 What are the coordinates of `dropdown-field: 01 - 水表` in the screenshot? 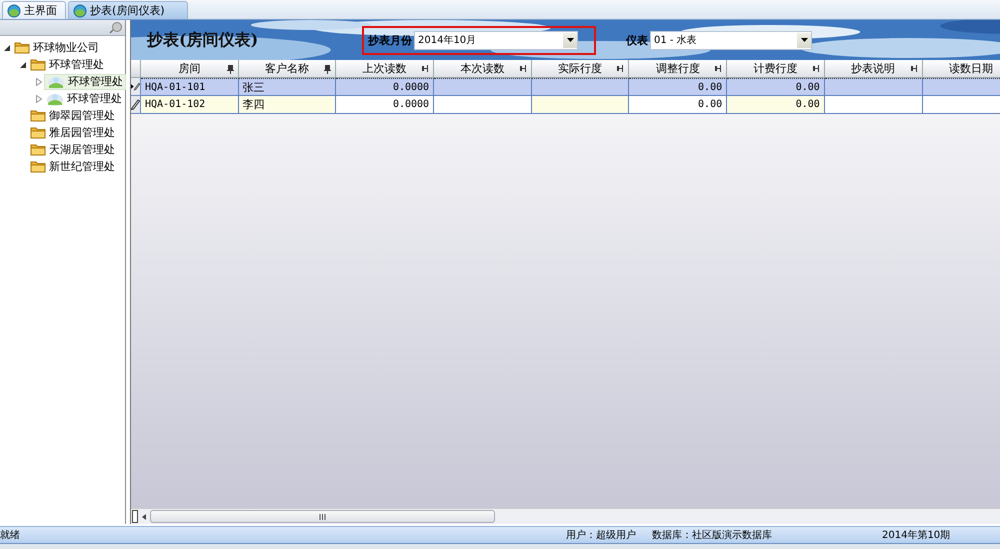 It's located at (731, 40).